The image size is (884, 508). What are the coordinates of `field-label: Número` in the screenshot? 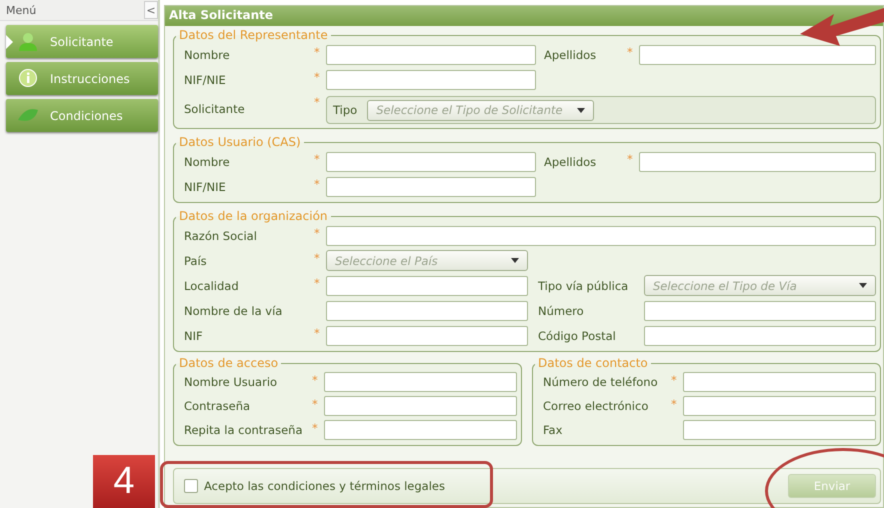 It's located at (561, 311).